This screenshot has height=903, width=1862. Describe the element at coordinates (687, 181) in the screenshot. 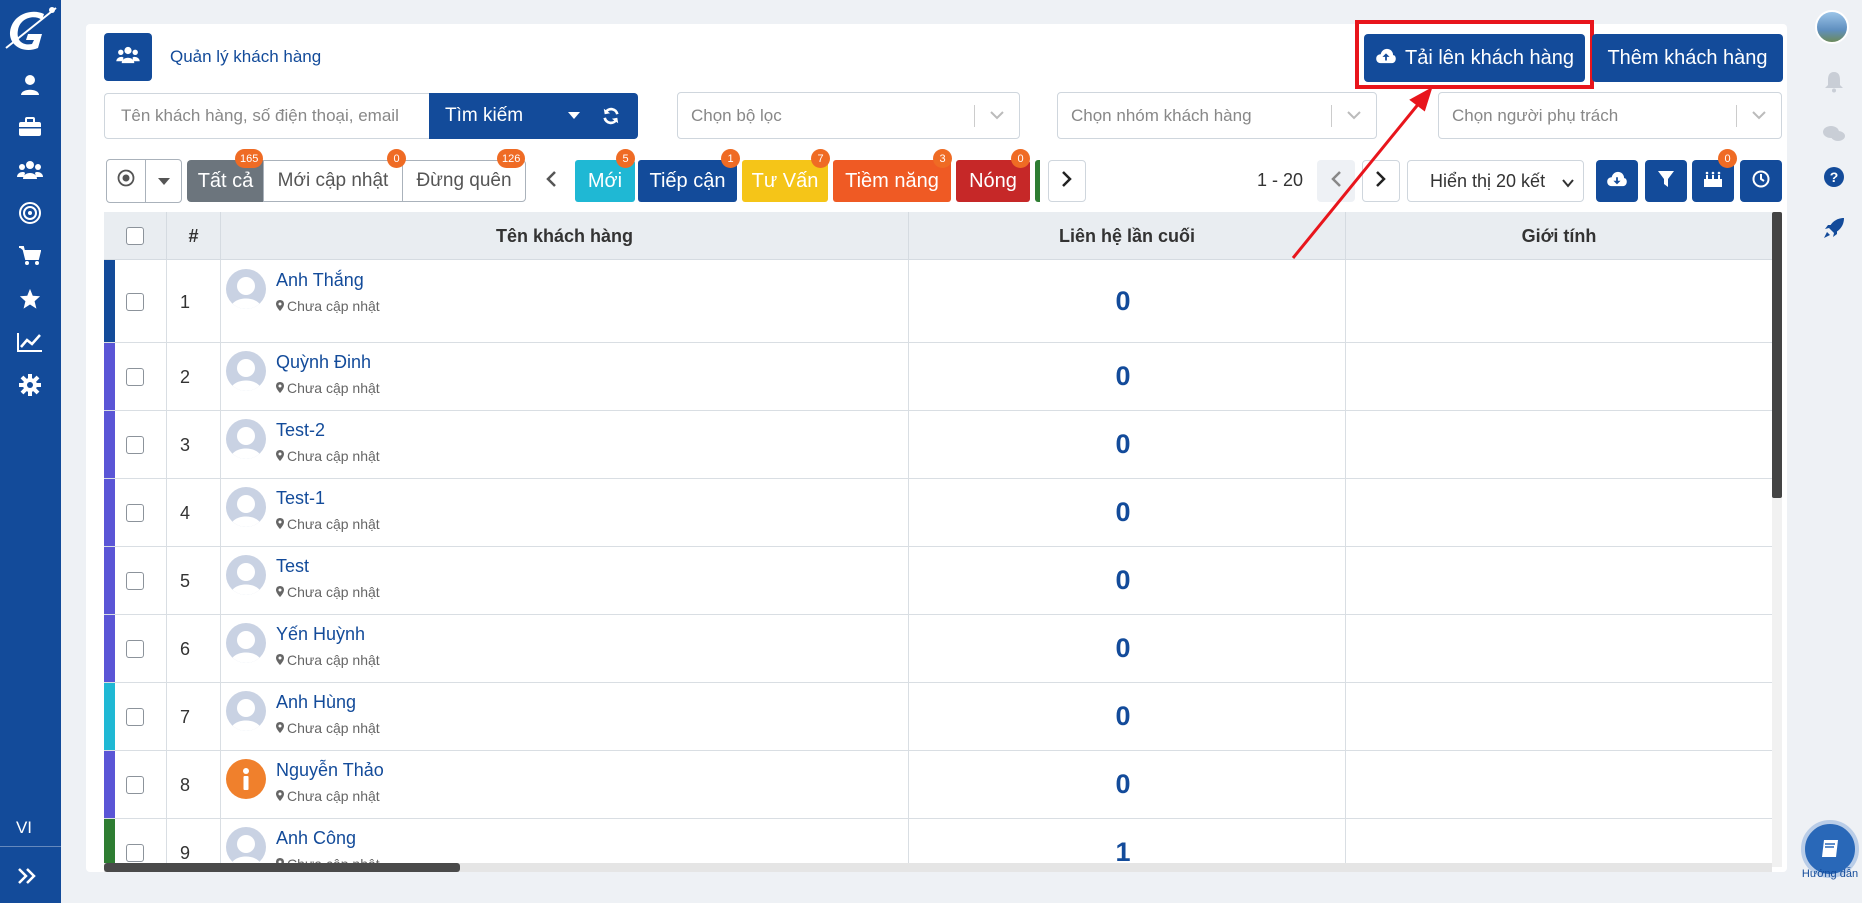

I see `stage-tag-approach: Tiếp cận` at that location.